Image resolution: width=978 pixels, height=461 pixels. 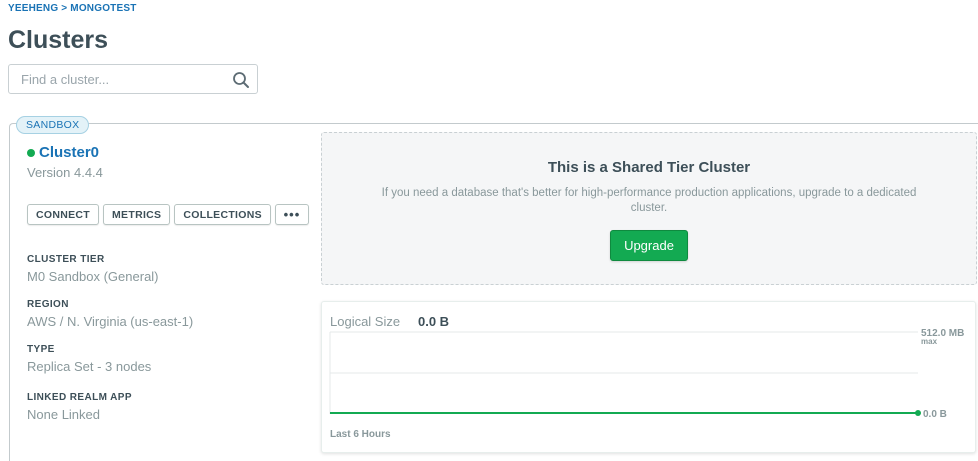 What do you see at coordinates (110, 321) in the screenshot?
I see `info-value: AWS / N. Virginia (us-east-1)` at bounding box center [110, 321].